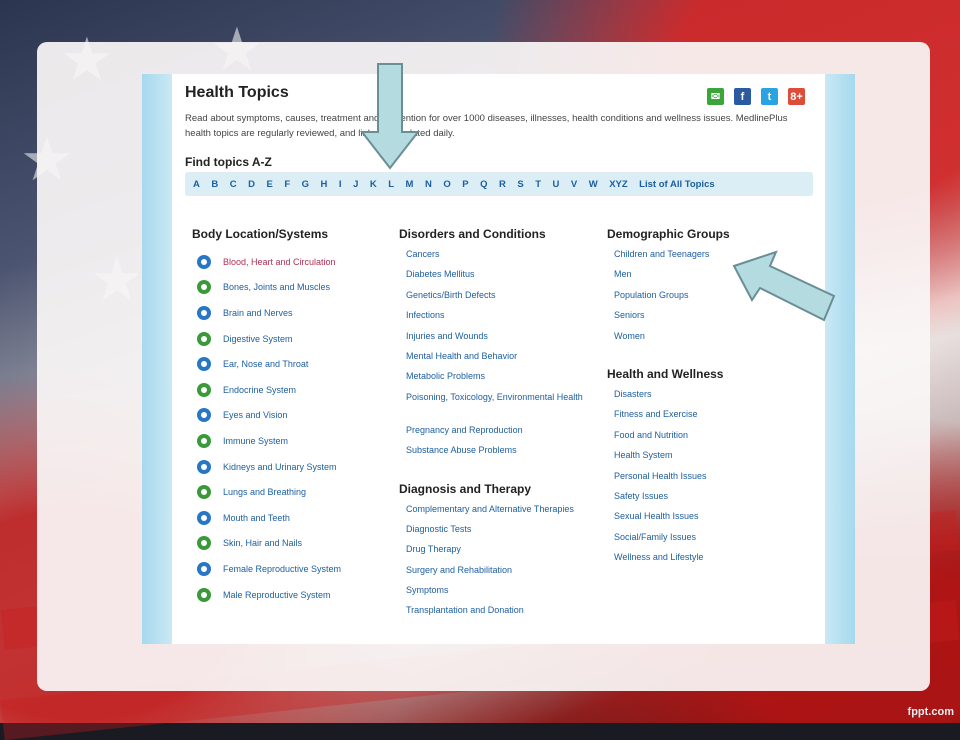 This screenshot has width=960, height=740. What do you see at coordinates (266, 518) in the screenshot?
I see `topic-link: Mouth and Teeth` at bounding box center [266, 518].